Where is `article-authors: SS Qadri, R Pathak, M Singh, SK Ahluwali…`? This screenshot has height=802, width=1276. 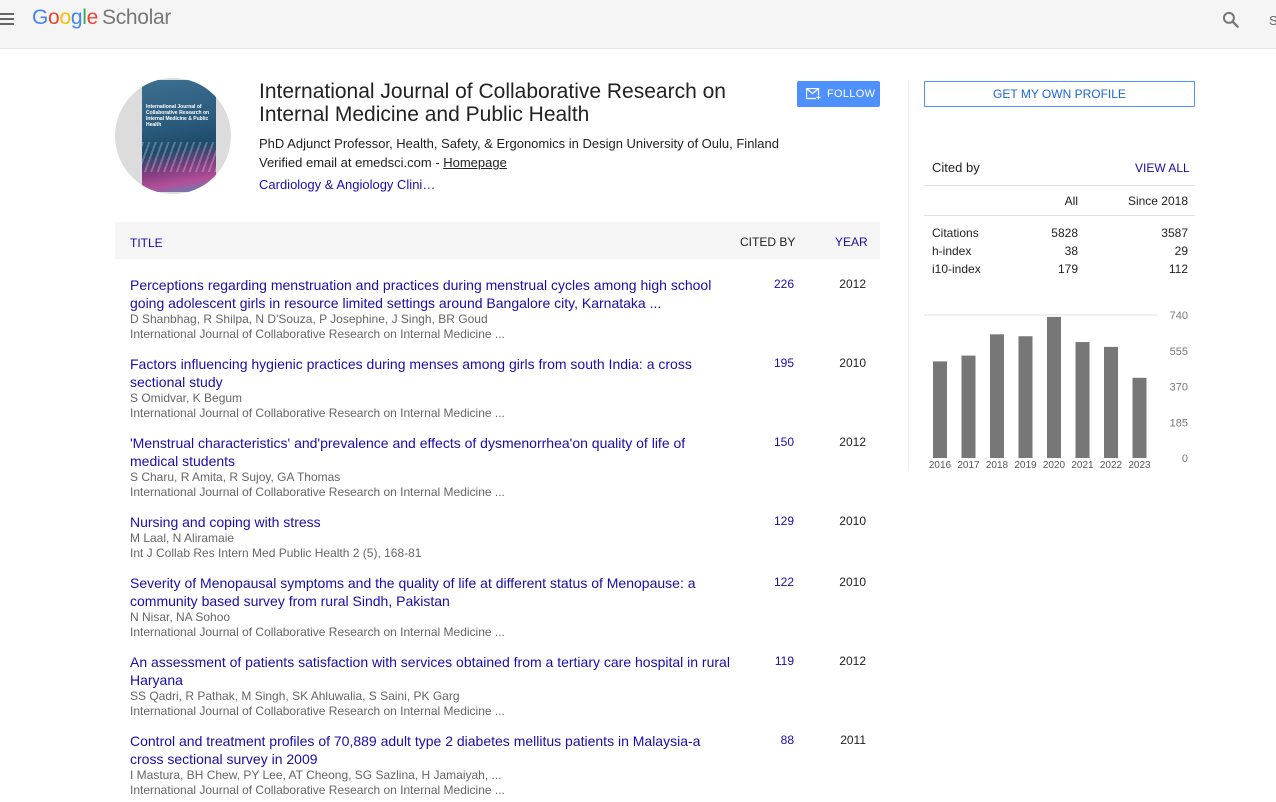
article-authors: SS Qadri, R Pathak, M Singh, SK Ahluwali… is located at coordinates (295, 696).